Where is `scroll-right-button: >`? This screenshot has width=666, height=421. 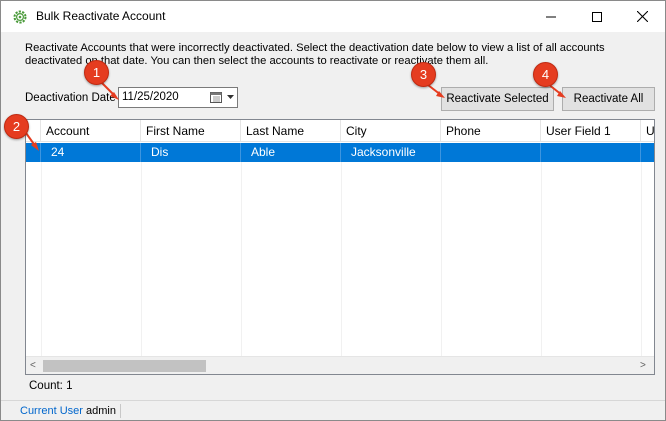
scroll-right-button: > is located at coordinates (643, 365).